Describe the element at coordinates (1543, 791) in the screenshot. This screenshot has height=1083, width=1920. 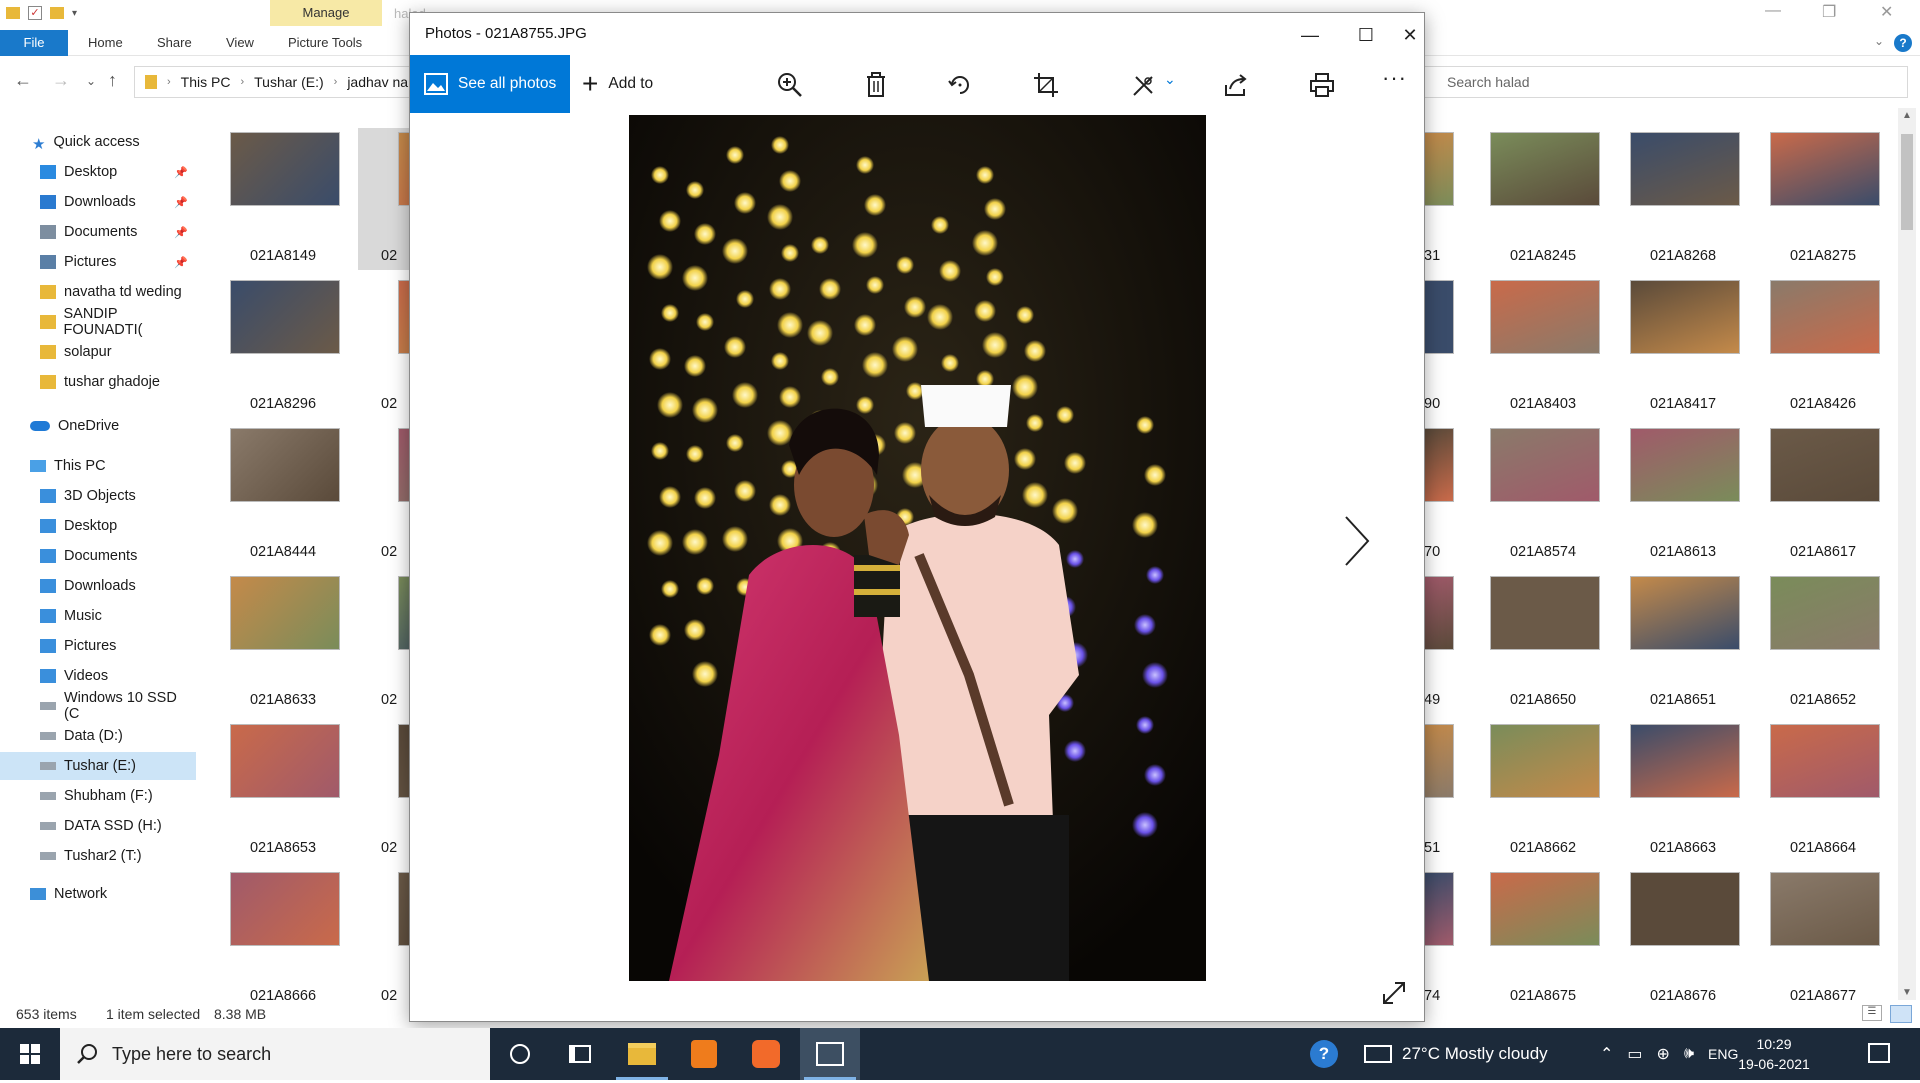
I see `file-thumbnail: 021A8662` at that location.